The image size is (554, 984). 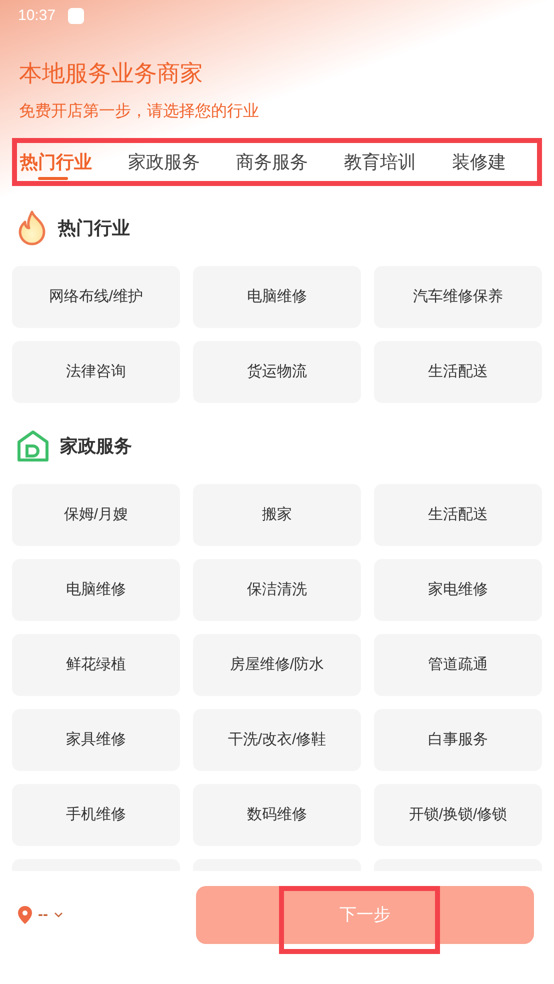 What do you see at coordinates (76, 16) in the screenshot?
I see `notification-icon` at bounding box center [76, 16].